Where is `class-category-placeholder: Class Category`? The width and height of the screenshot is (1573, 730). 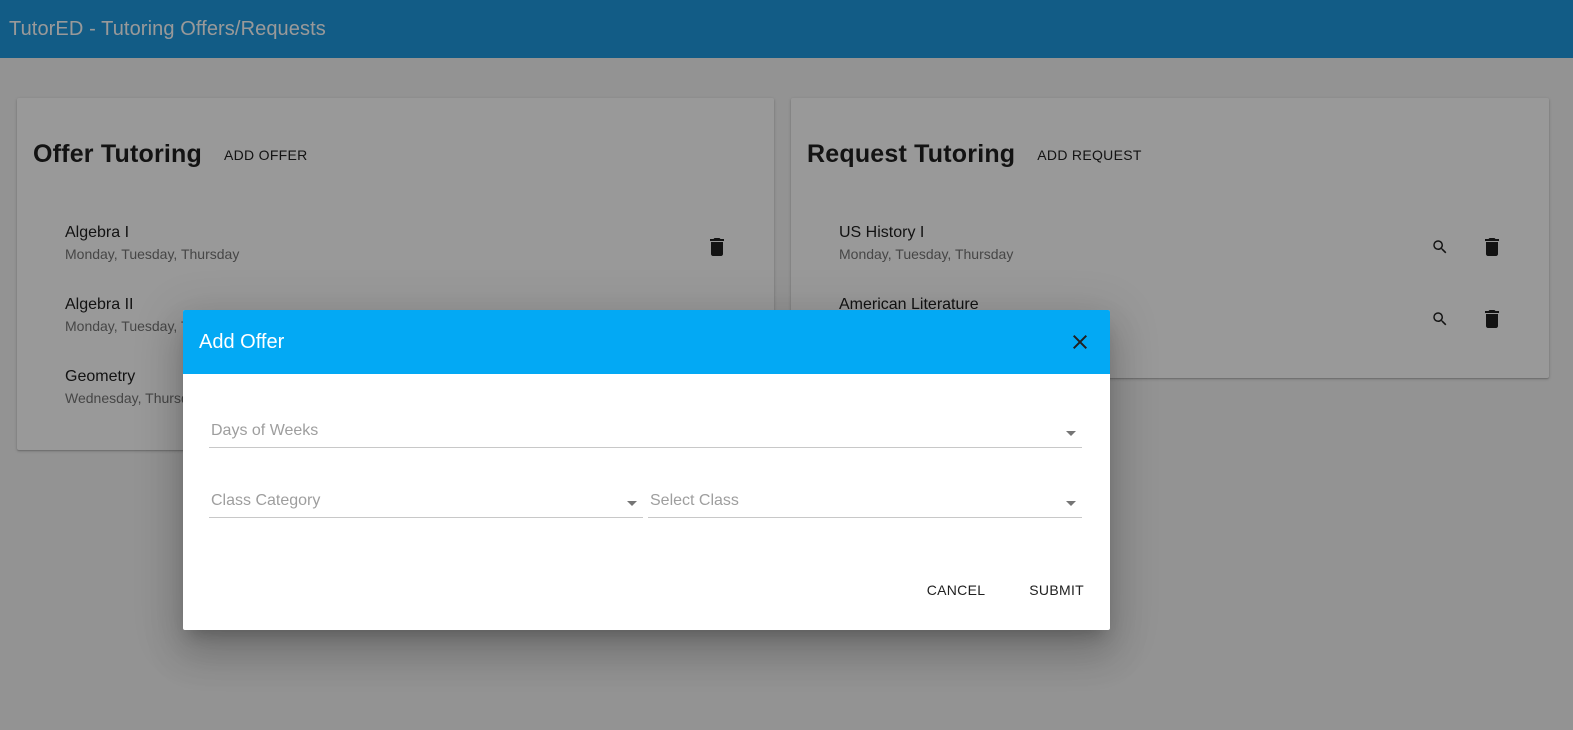
class-category-placeholder: Class Category is located at coordinates (266, 500).